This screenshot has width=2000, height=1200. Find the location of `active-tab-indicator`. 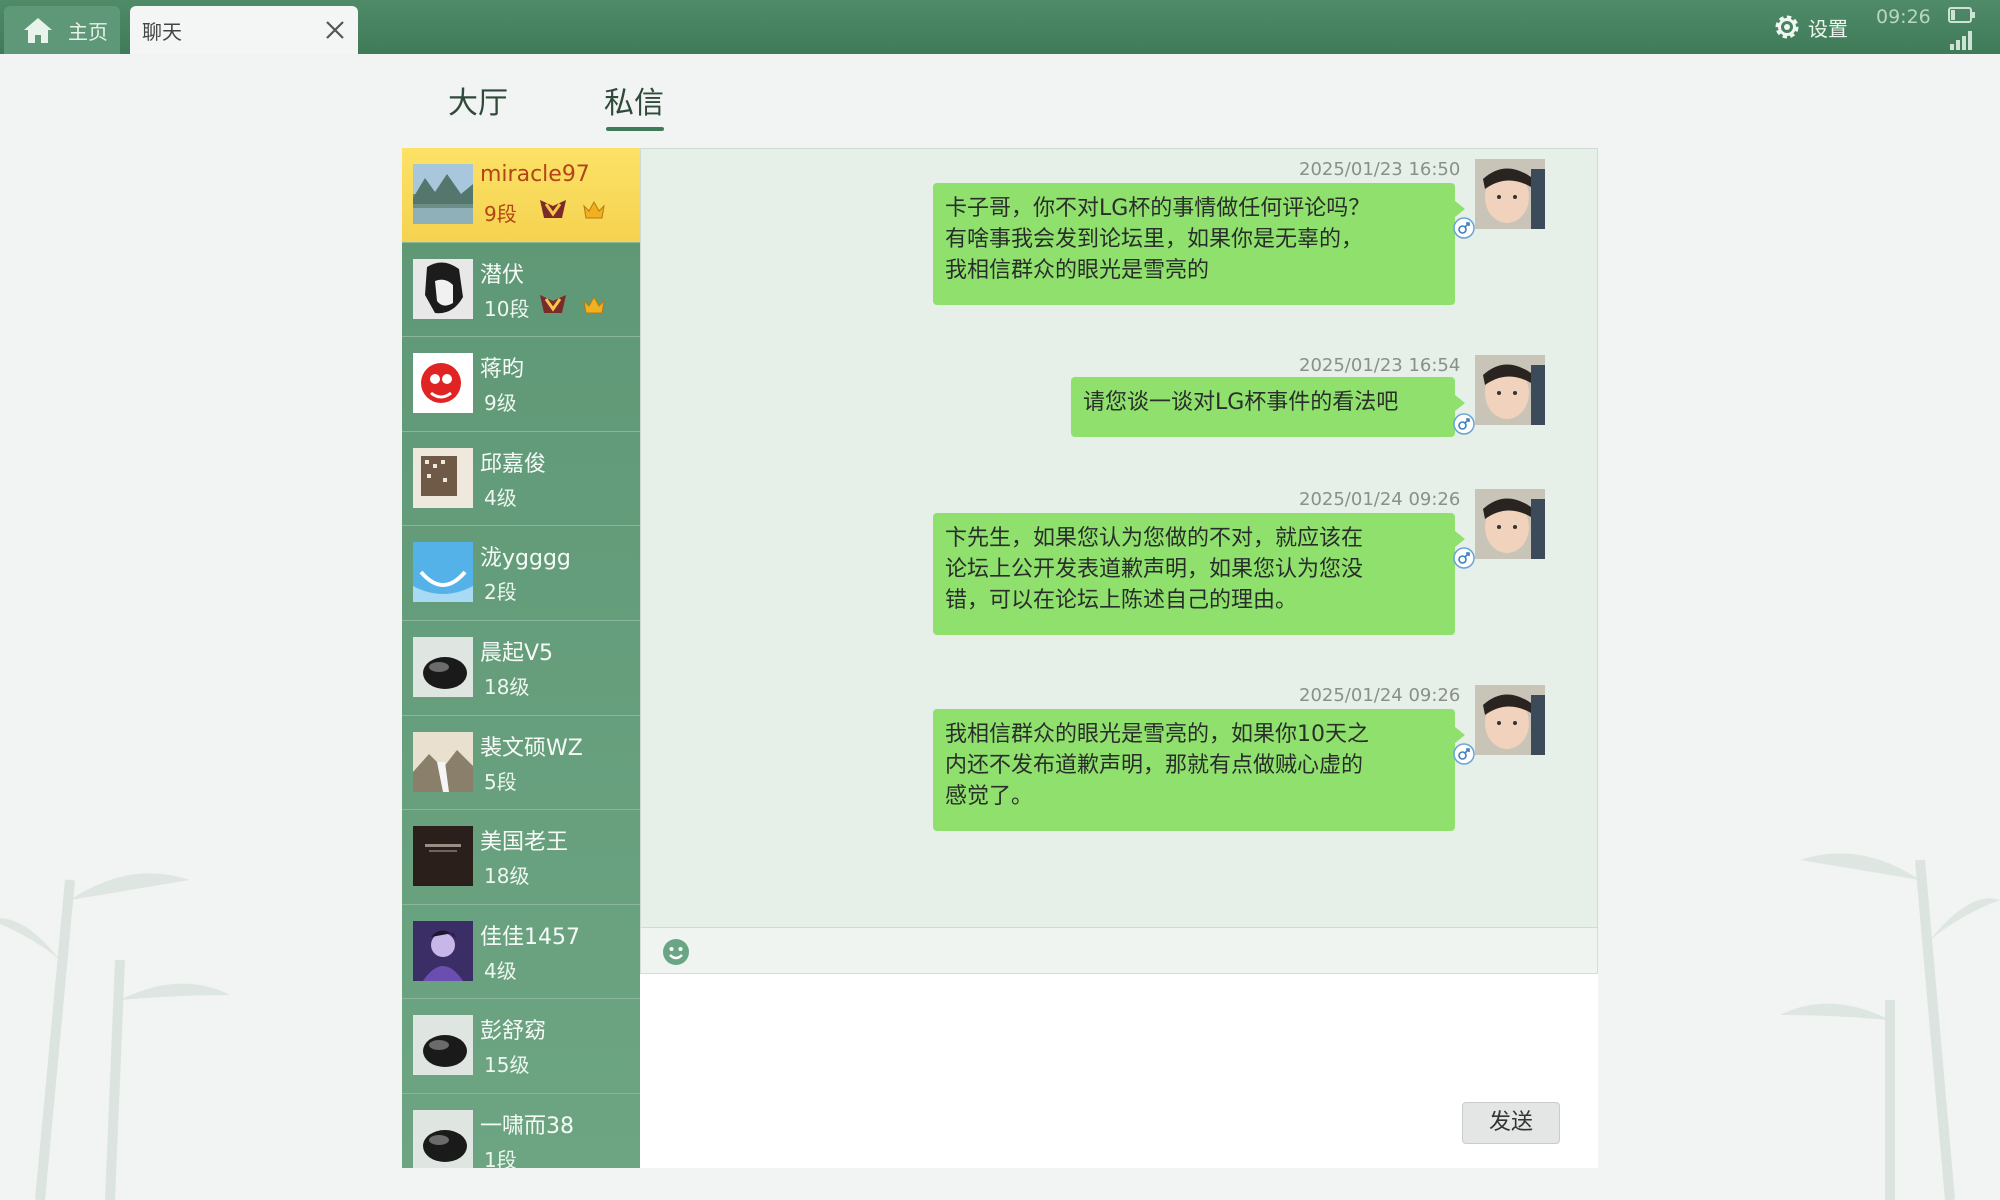

active-tab-indicator is located at coordinates (635, 129).